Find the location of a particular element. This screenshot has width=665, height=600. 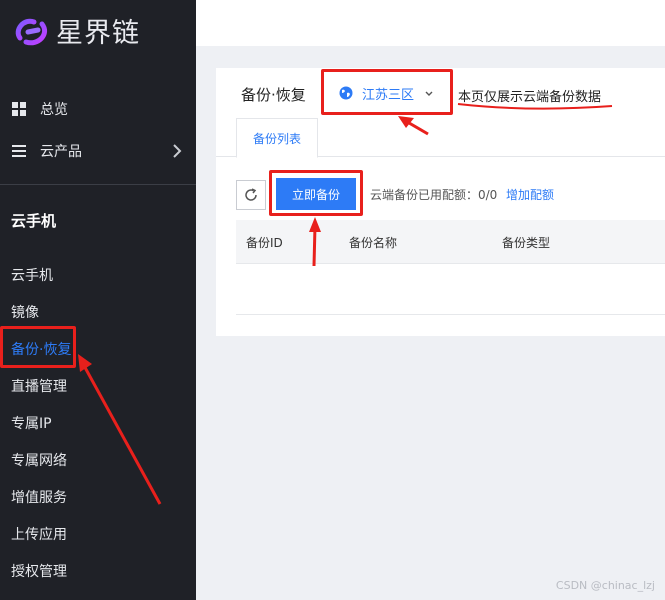

sidebar-item-live: 直播管理 is located at coordinates (98, 385).